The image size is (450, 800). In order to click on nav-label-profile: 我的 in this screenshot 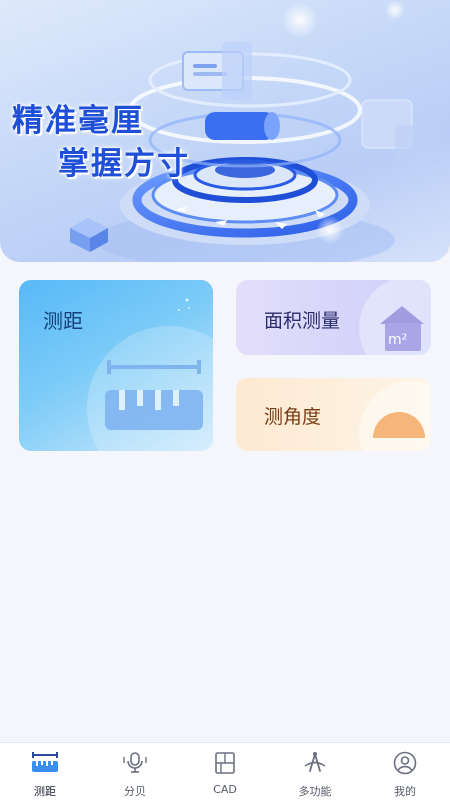, I will do `click(405, 791)`.